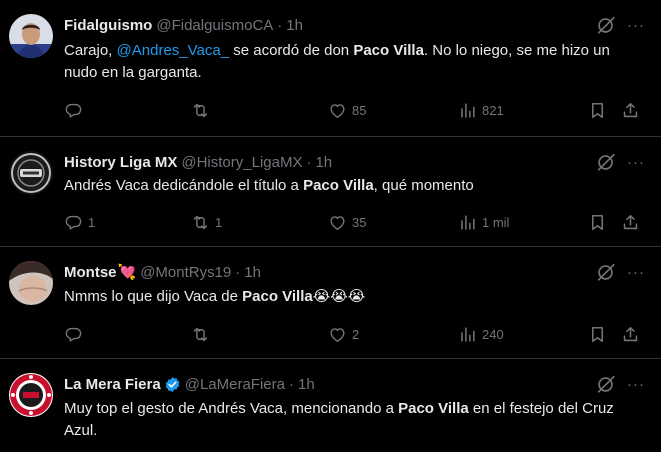 Image resolution: width=661 pixels, height=452 pixels. I want to click on text-segment: , qué momento, so click(423, 185).